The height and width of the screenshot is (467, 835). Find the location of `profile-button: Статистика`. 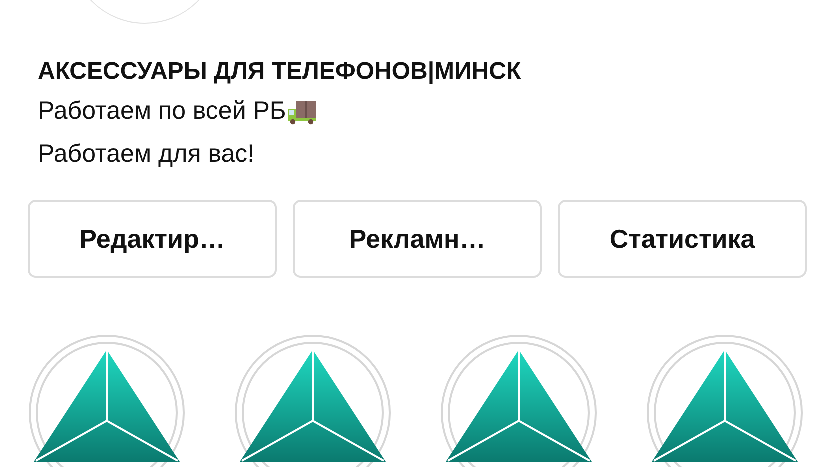

profile-button: Статистика is located at coordinates (682, 239).